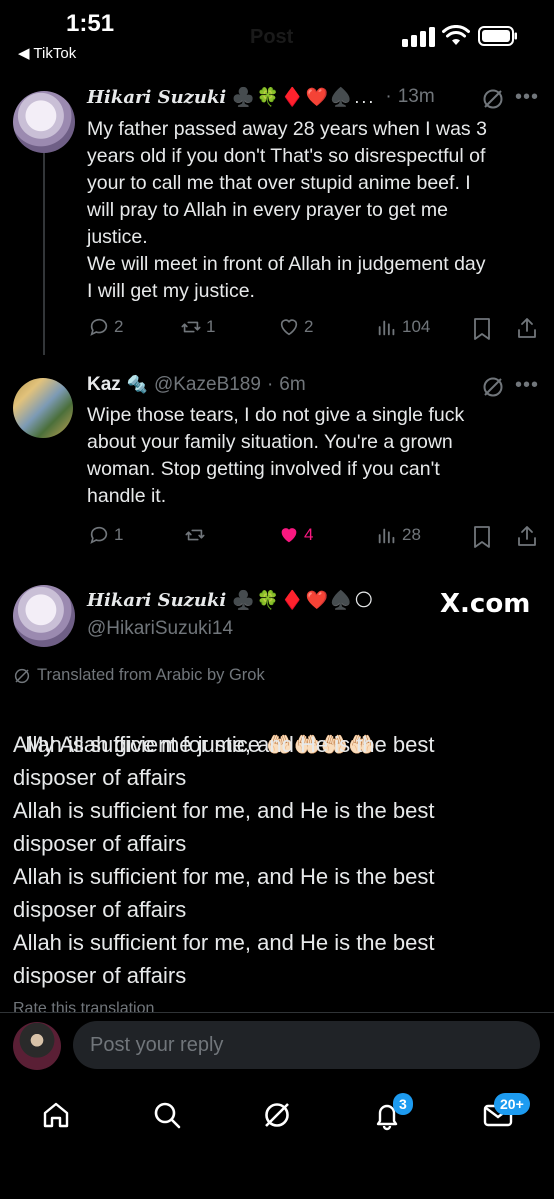 The image size is (554, 1199). I want to click on reply-count: 2, so click(119, 326).